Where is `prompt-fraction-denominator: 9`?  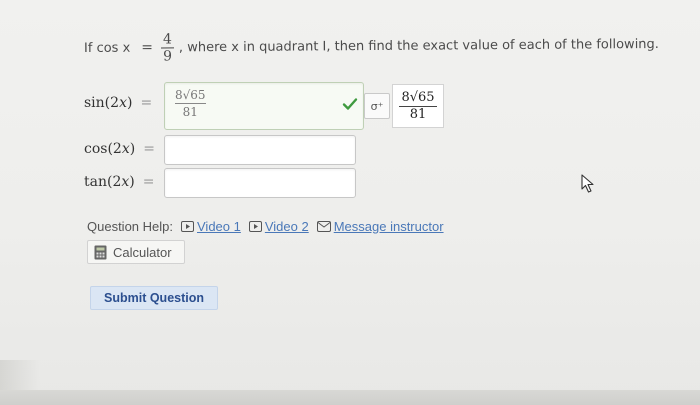
prompt-fraction-denominator: 9 is located at coordinates (167, 55).